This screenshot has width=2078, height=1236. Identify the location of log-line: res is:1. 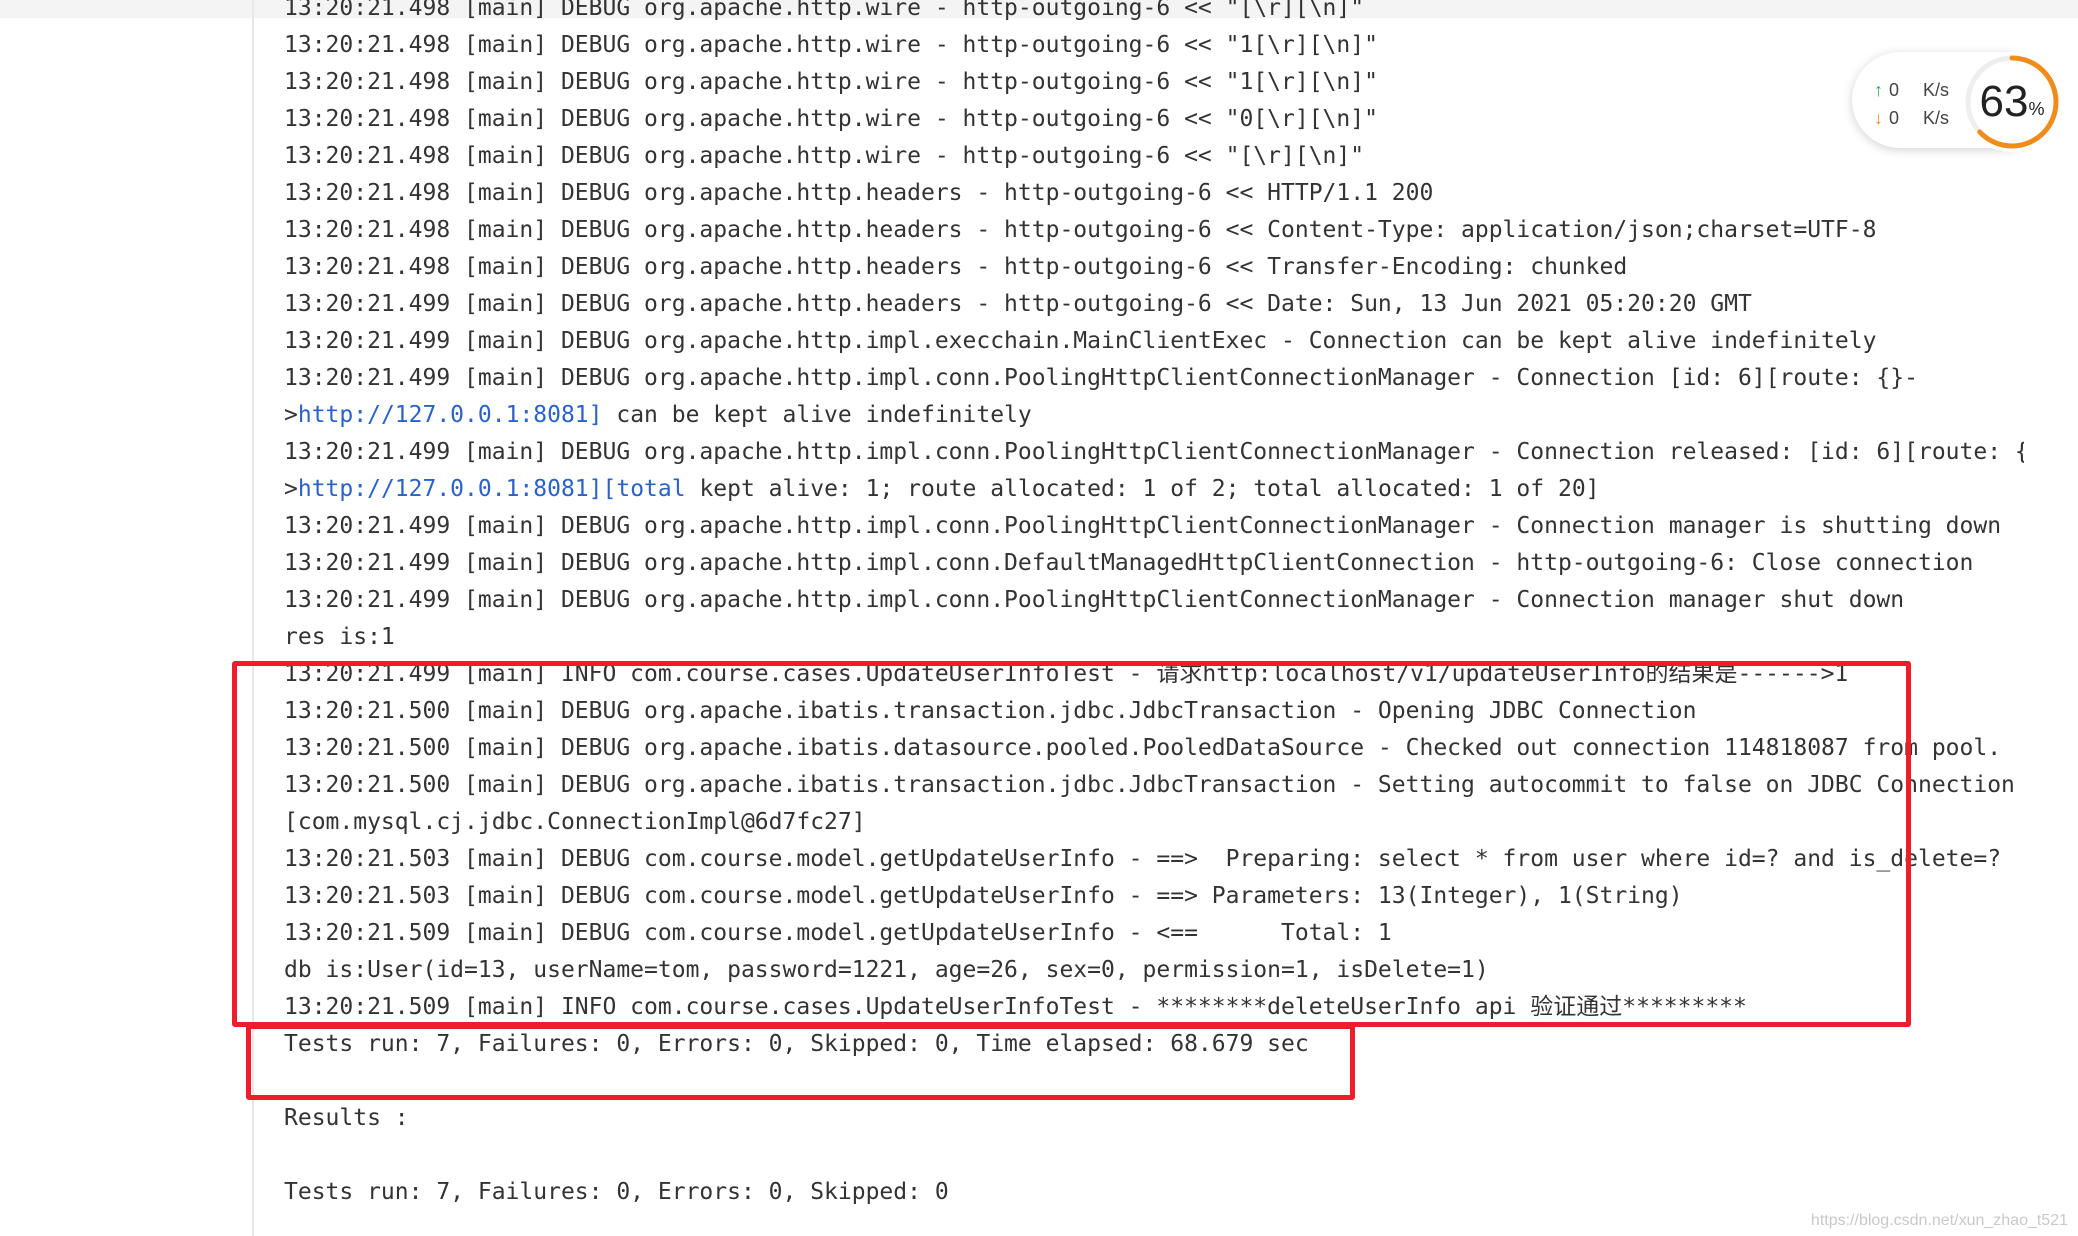
(339, 637).